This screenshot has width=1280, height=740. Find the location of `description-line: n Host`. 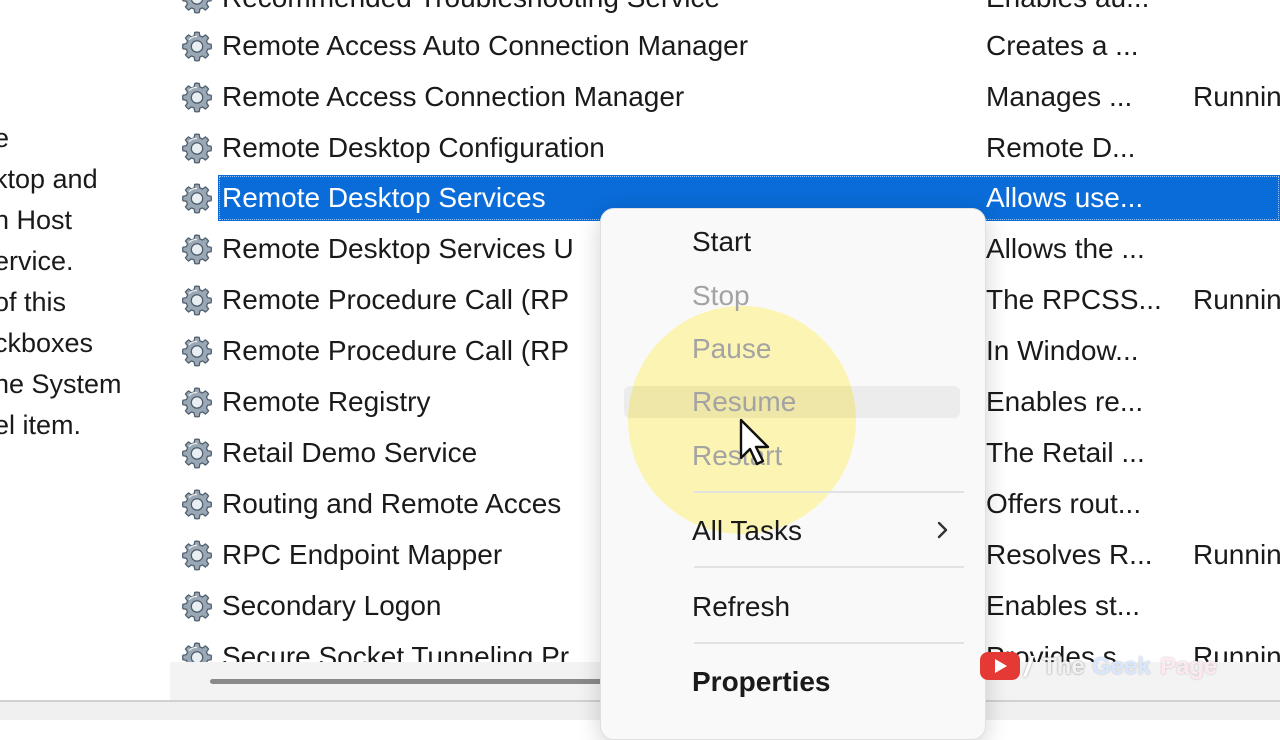

description-line: n Host is located at coordinates (36, 220).